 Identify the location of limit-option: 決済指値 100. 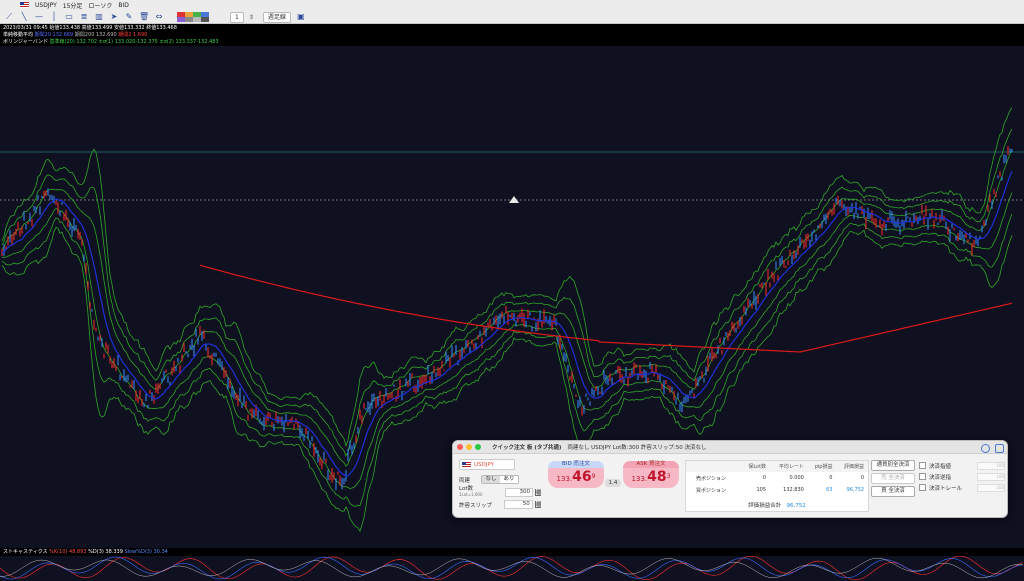
(962, 465).